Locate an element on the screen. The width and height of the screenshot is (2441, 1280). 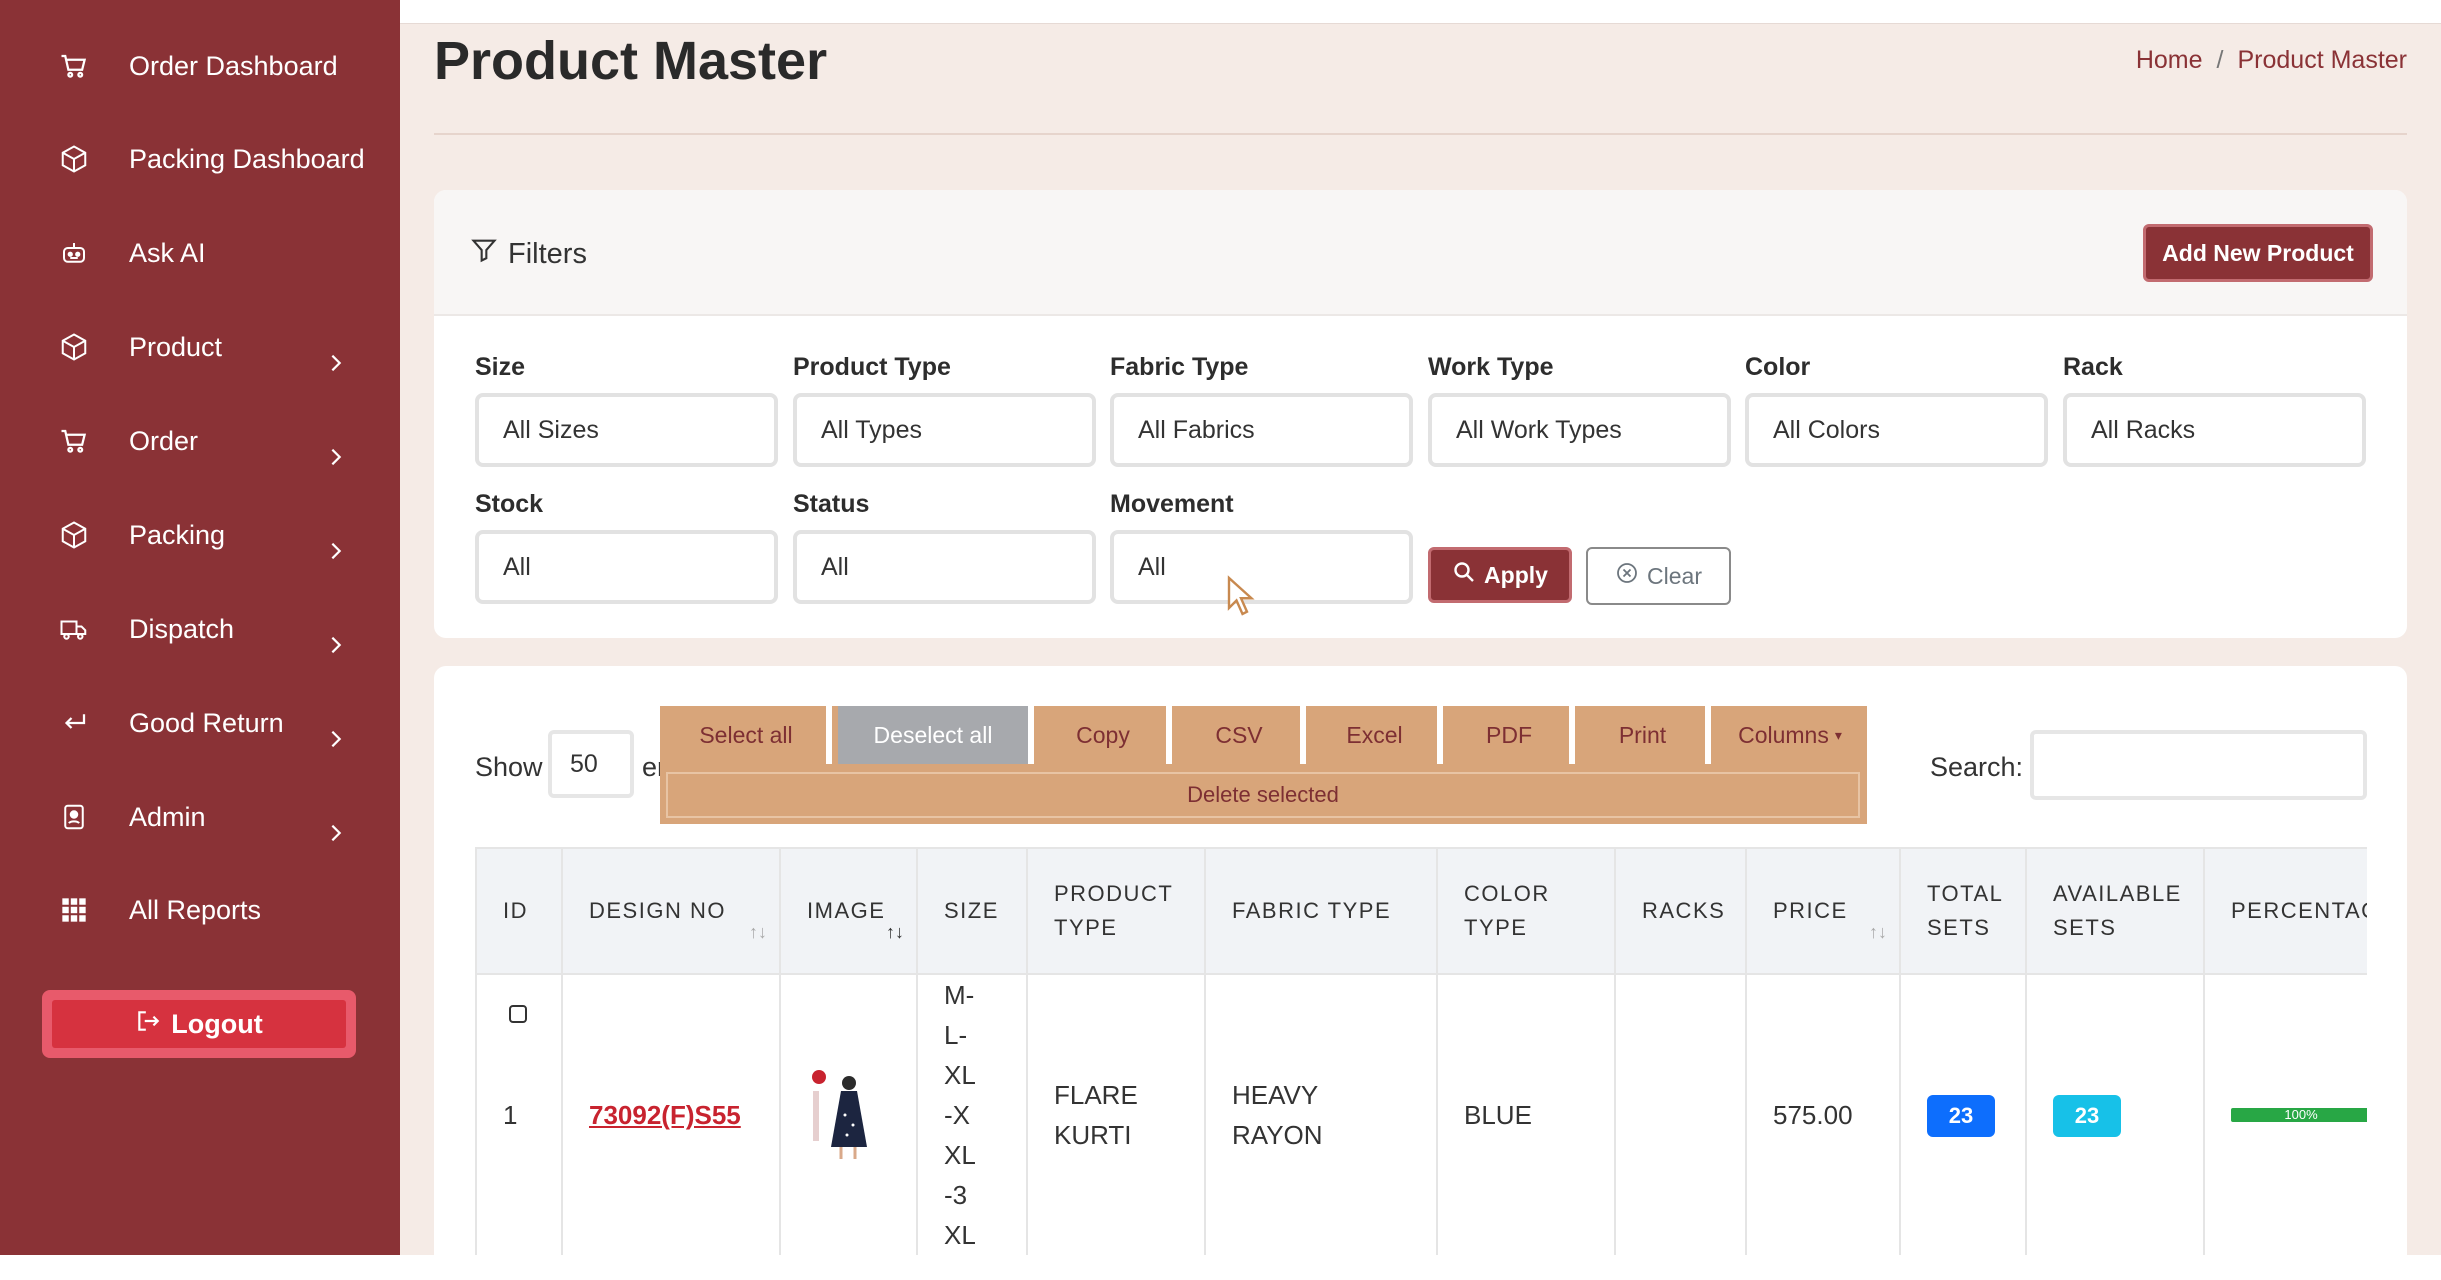
pdf-button: PDF is located at coordinates (1512, 735).